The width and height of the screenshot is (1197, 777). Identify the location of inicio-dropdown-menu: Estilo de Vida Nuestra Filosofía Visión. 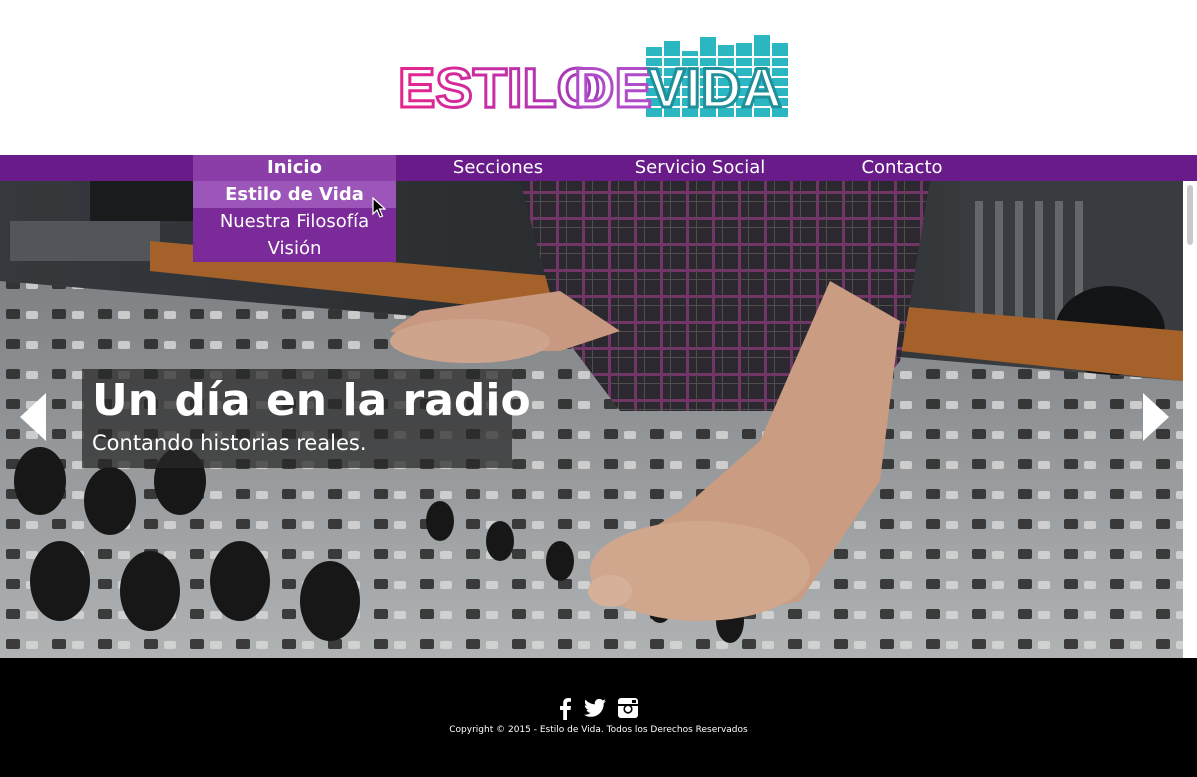
(294, 221).